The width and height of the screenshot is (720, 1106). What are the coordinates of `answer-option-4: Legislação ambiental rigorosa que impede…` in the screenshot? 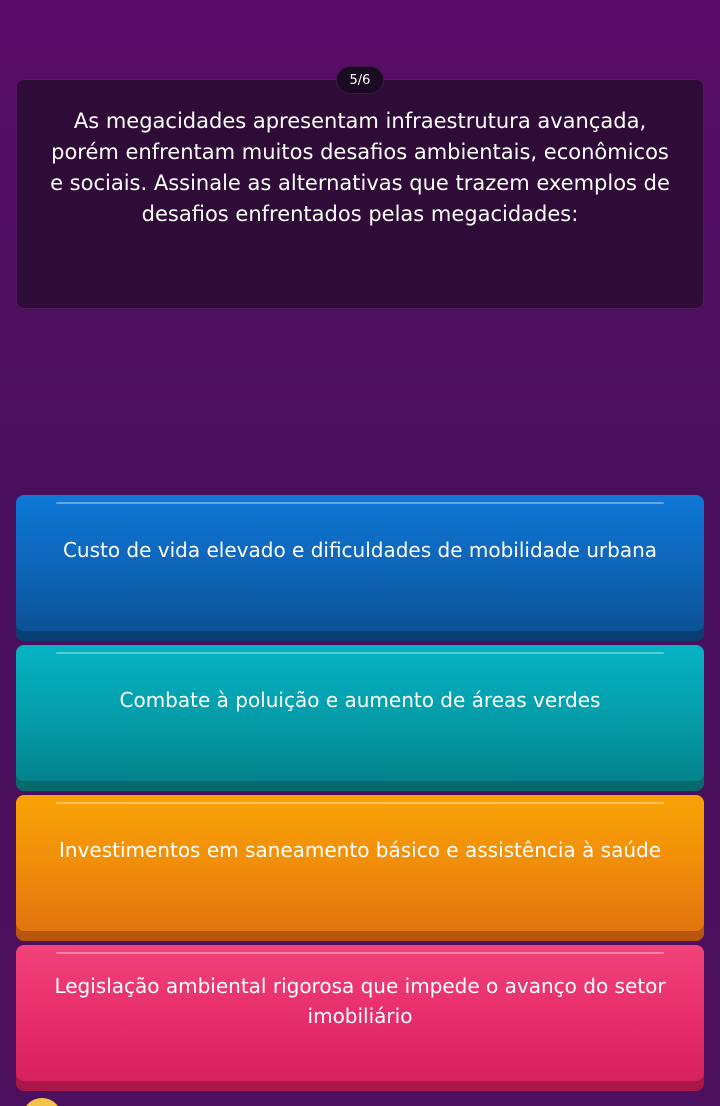 It's located at (360, 1018).